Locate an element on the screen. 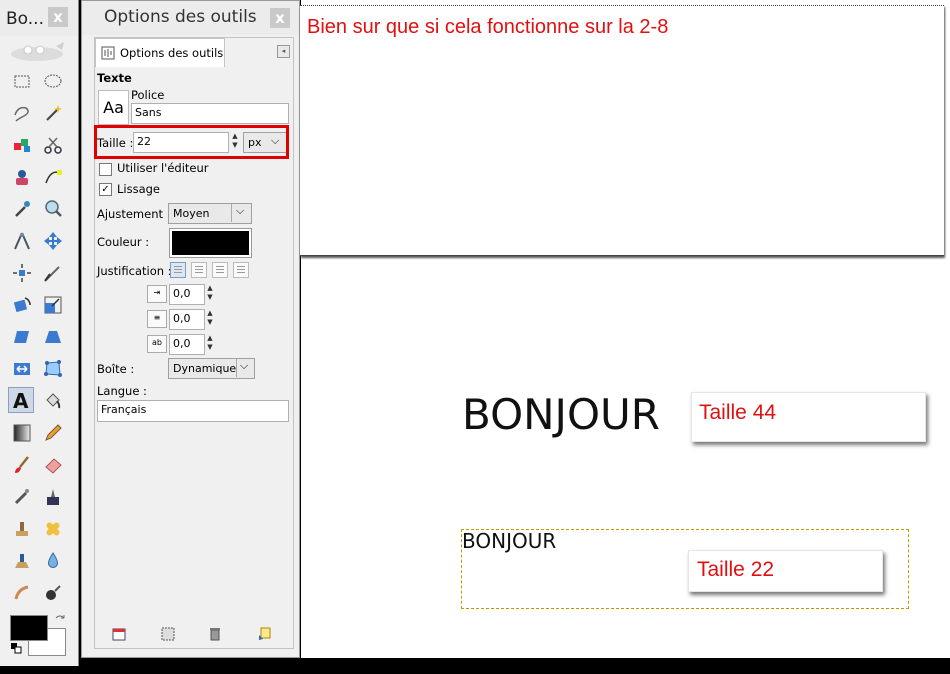  language-input: Français is located at coordinates (193, 411).